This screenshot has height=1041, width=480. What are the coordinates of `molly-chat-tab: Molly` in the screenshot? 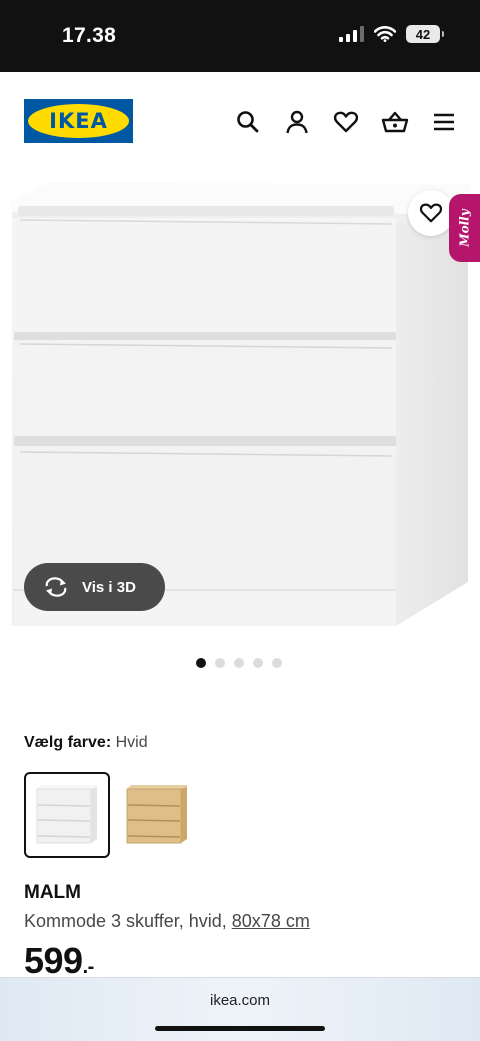 It's located at (464, 228).